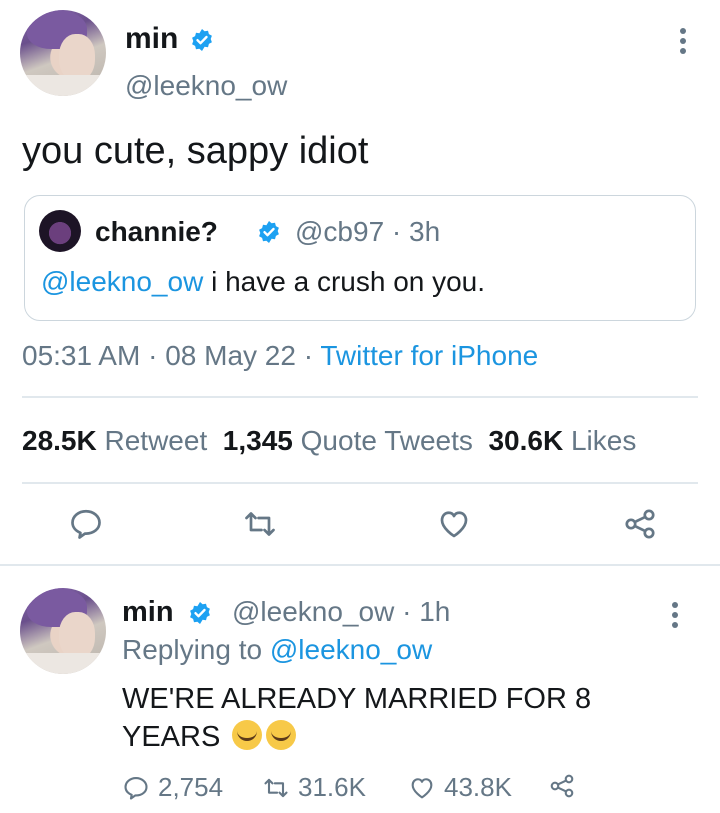  I want to click on reply-reply-button: 2,754, so click(172, 787).